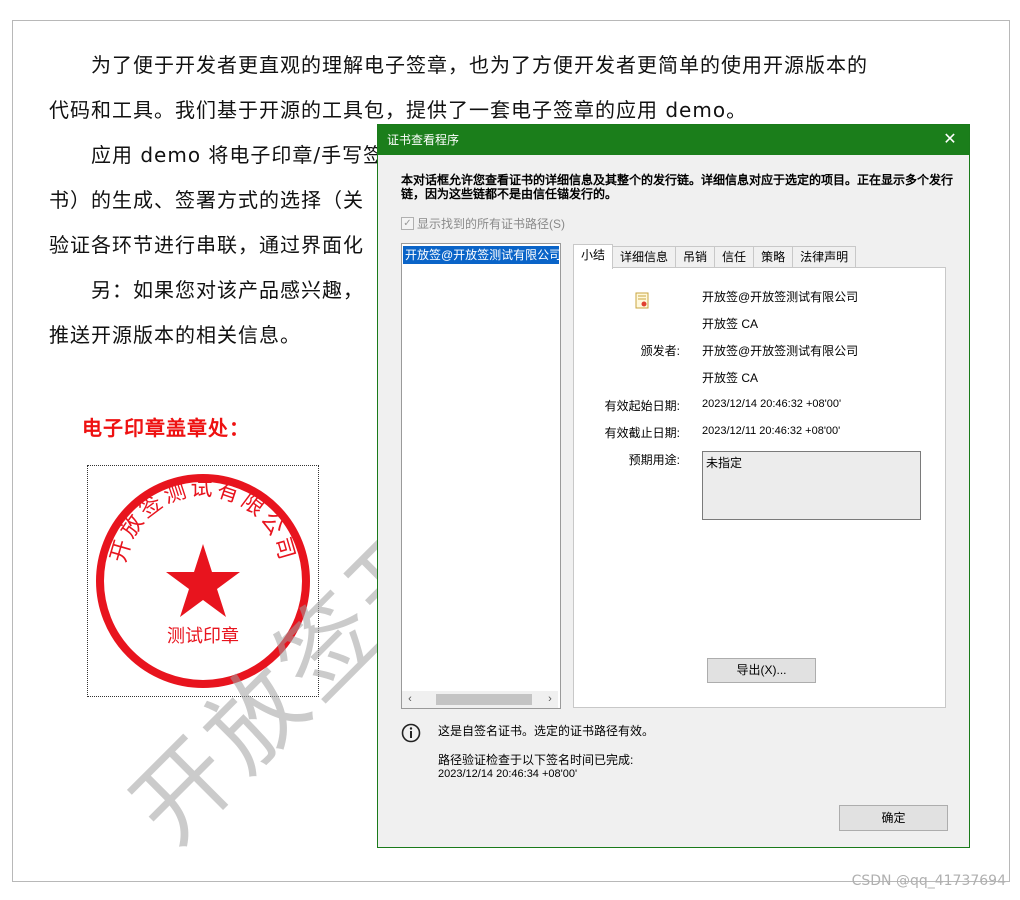 Image resolution: width=1020 pixels, height=900 pixels. What do you see at coordinates (734, 257) in the screenshot?
I see `tab-trust: 信任` at bounding box center [734, 257].